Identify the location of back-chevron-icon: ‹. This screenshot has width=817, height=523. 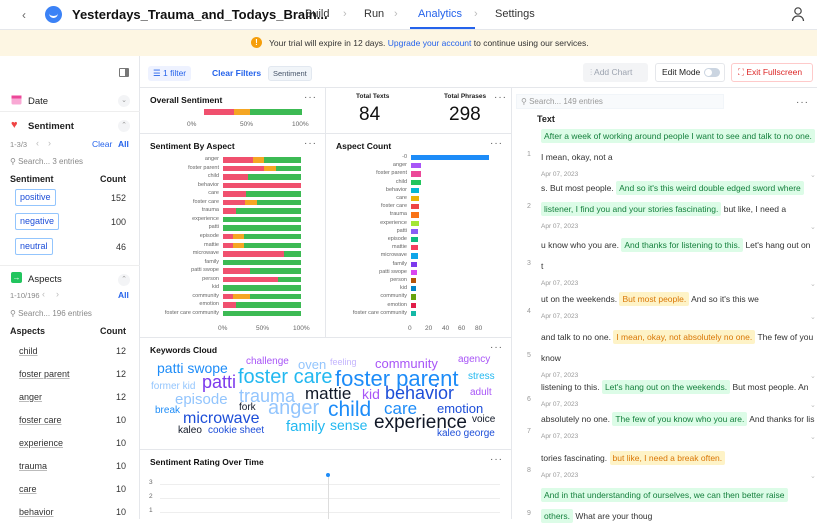
(24, 15).